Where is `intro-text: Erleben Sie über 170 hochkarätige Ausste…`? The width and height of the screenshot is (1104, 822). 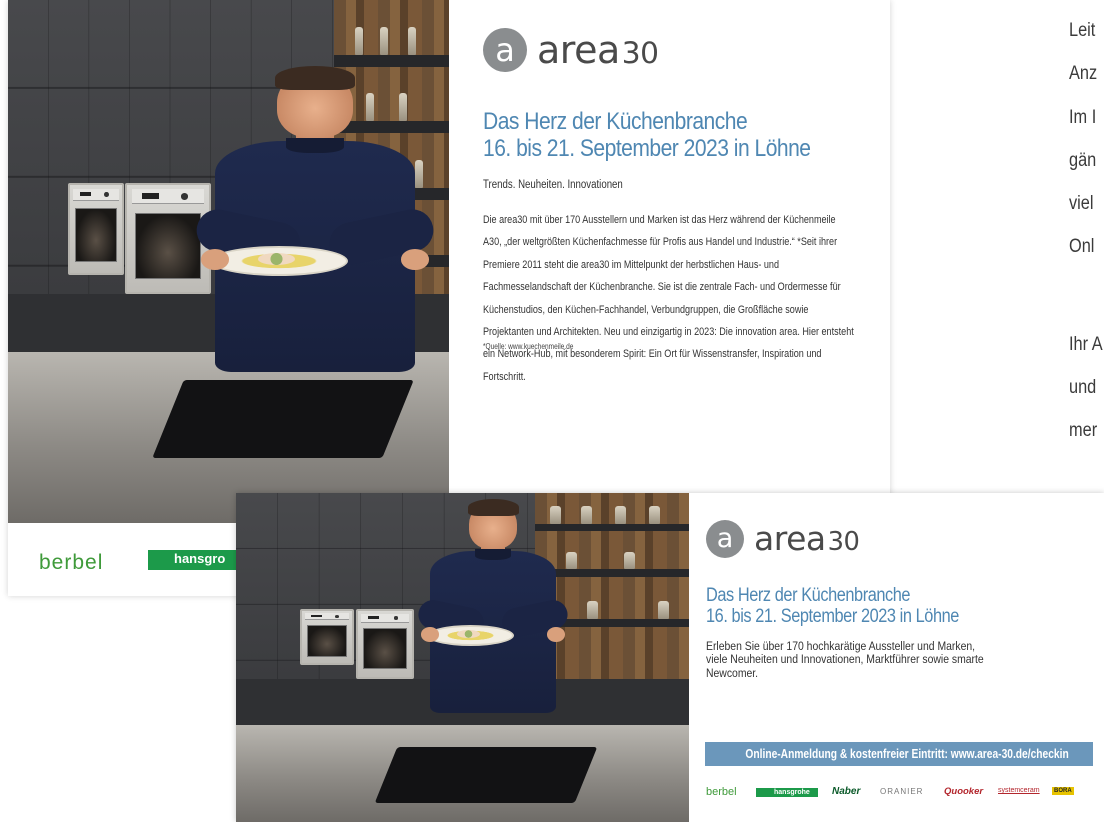
intro-text: Erleben Sie über 170 hochkarätige Ausste… is located at coordinates (845, 659).